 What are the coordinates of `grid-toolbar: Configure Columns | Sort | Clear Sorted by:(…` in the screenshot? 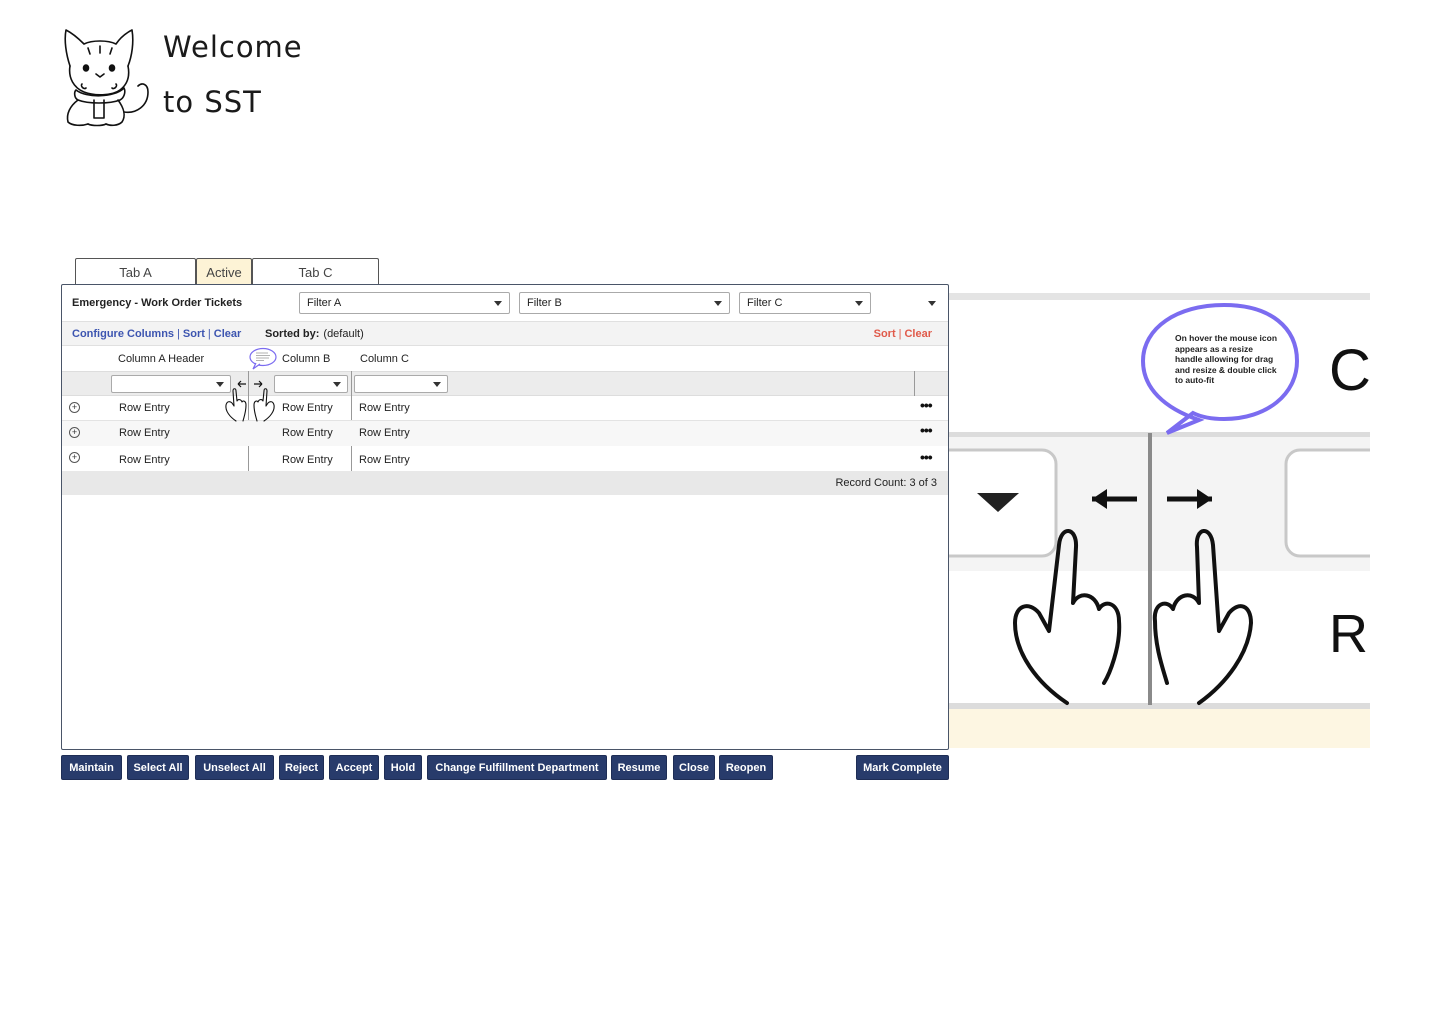 It's located at (505, 333).